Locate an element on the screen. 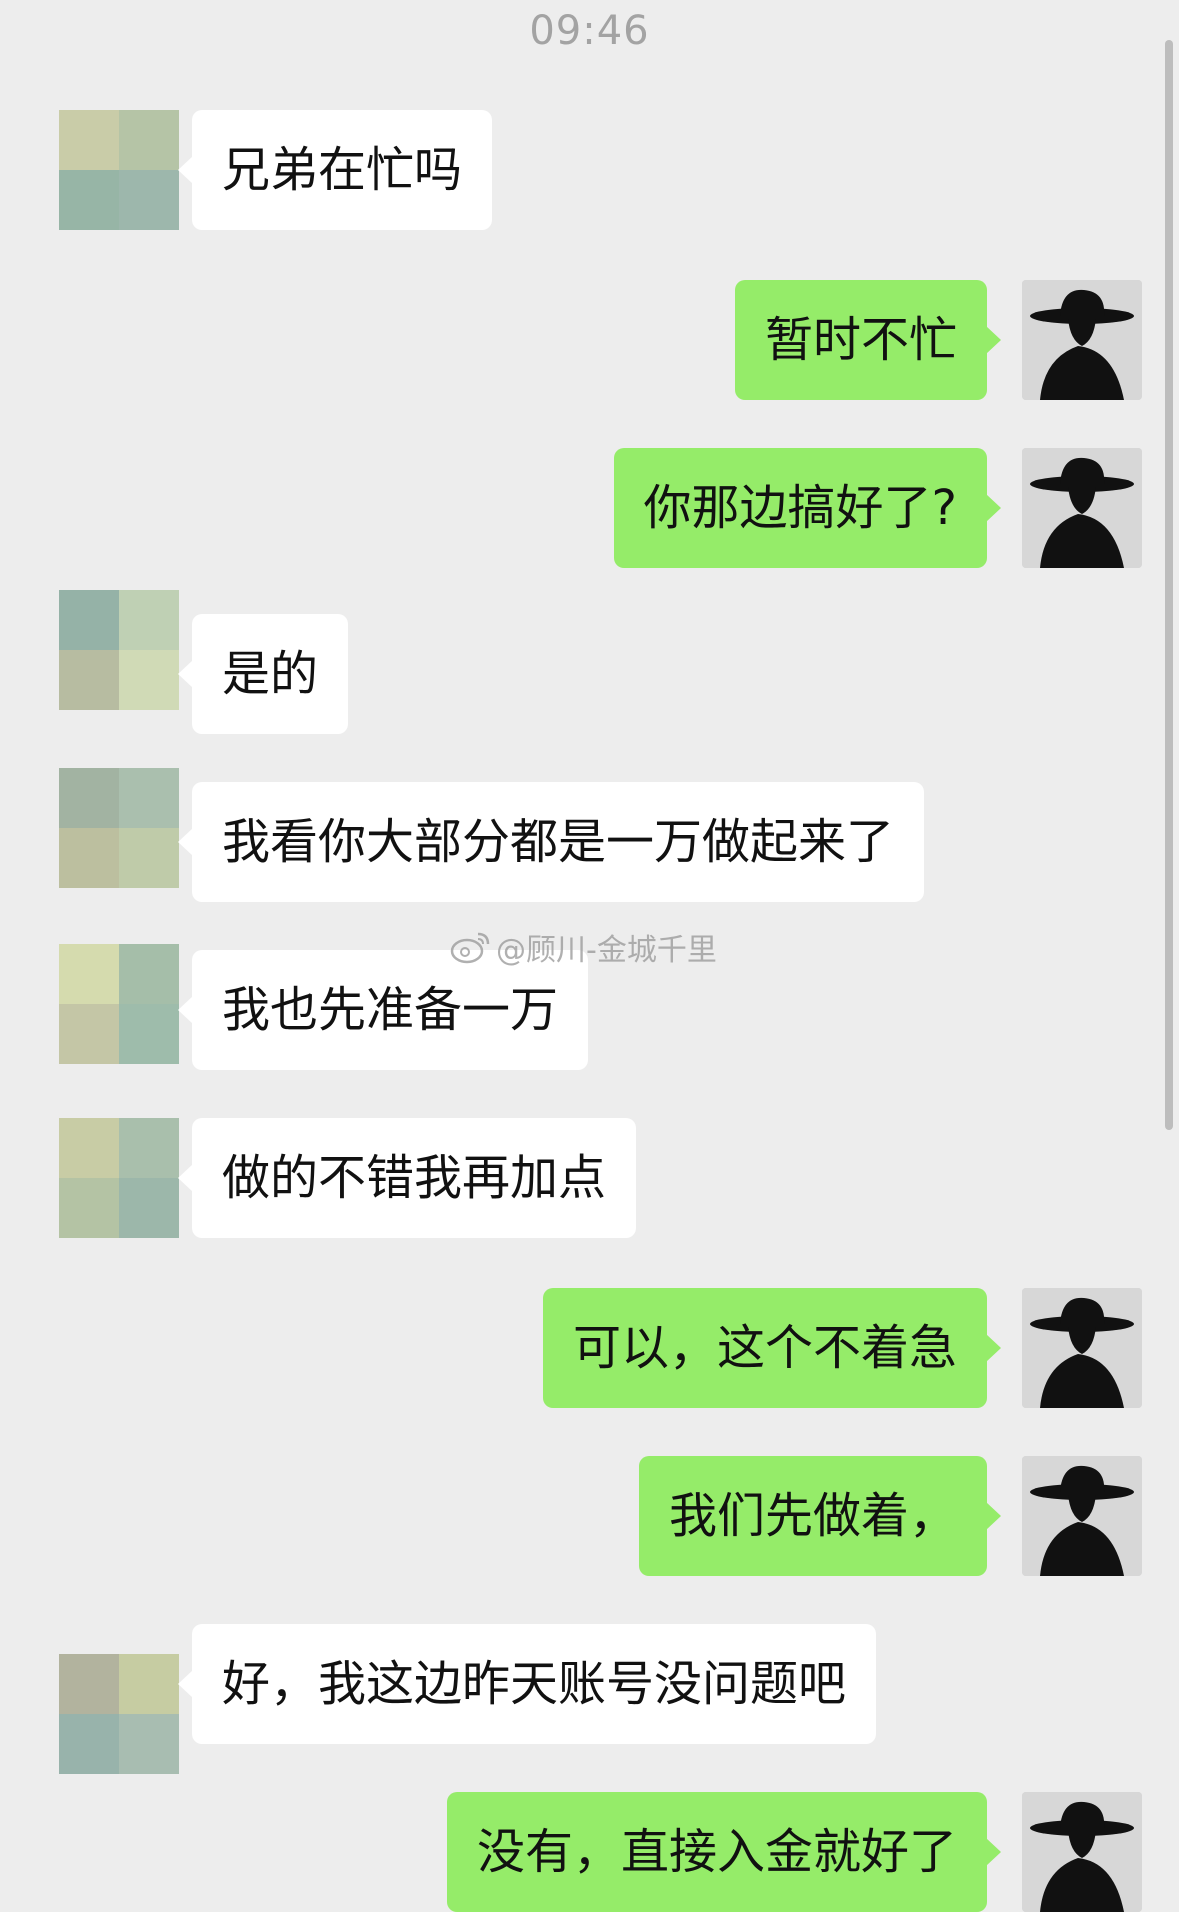  message-row: 暂时不忙 is located at coordinates (589, 340).